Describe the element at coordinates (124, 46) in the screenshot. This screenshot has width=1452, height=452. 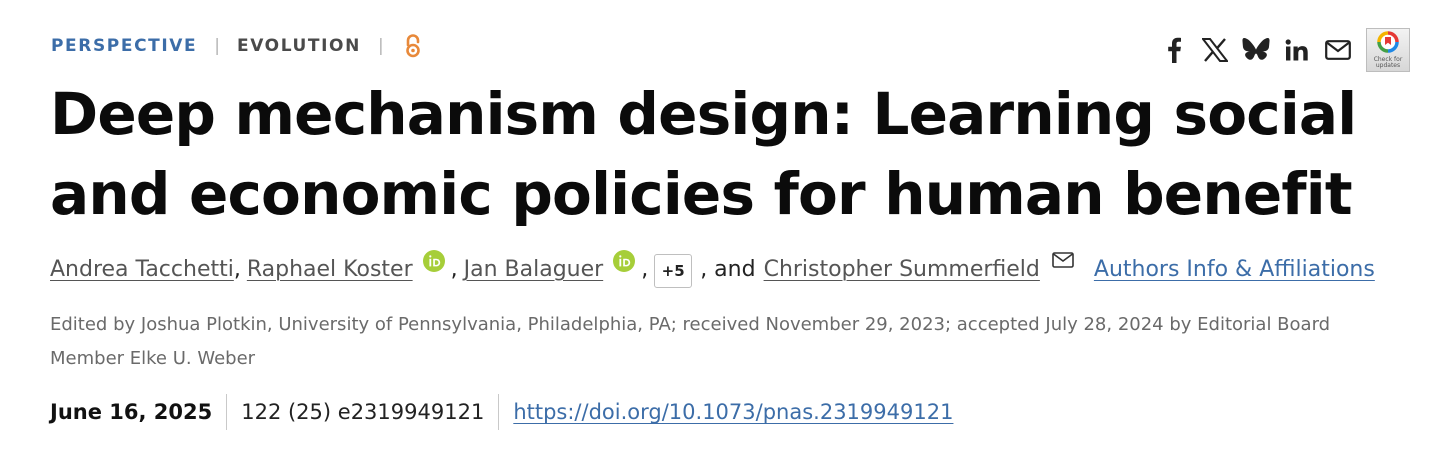
I see `article-type-label: PERSPECTIVE` at that location.